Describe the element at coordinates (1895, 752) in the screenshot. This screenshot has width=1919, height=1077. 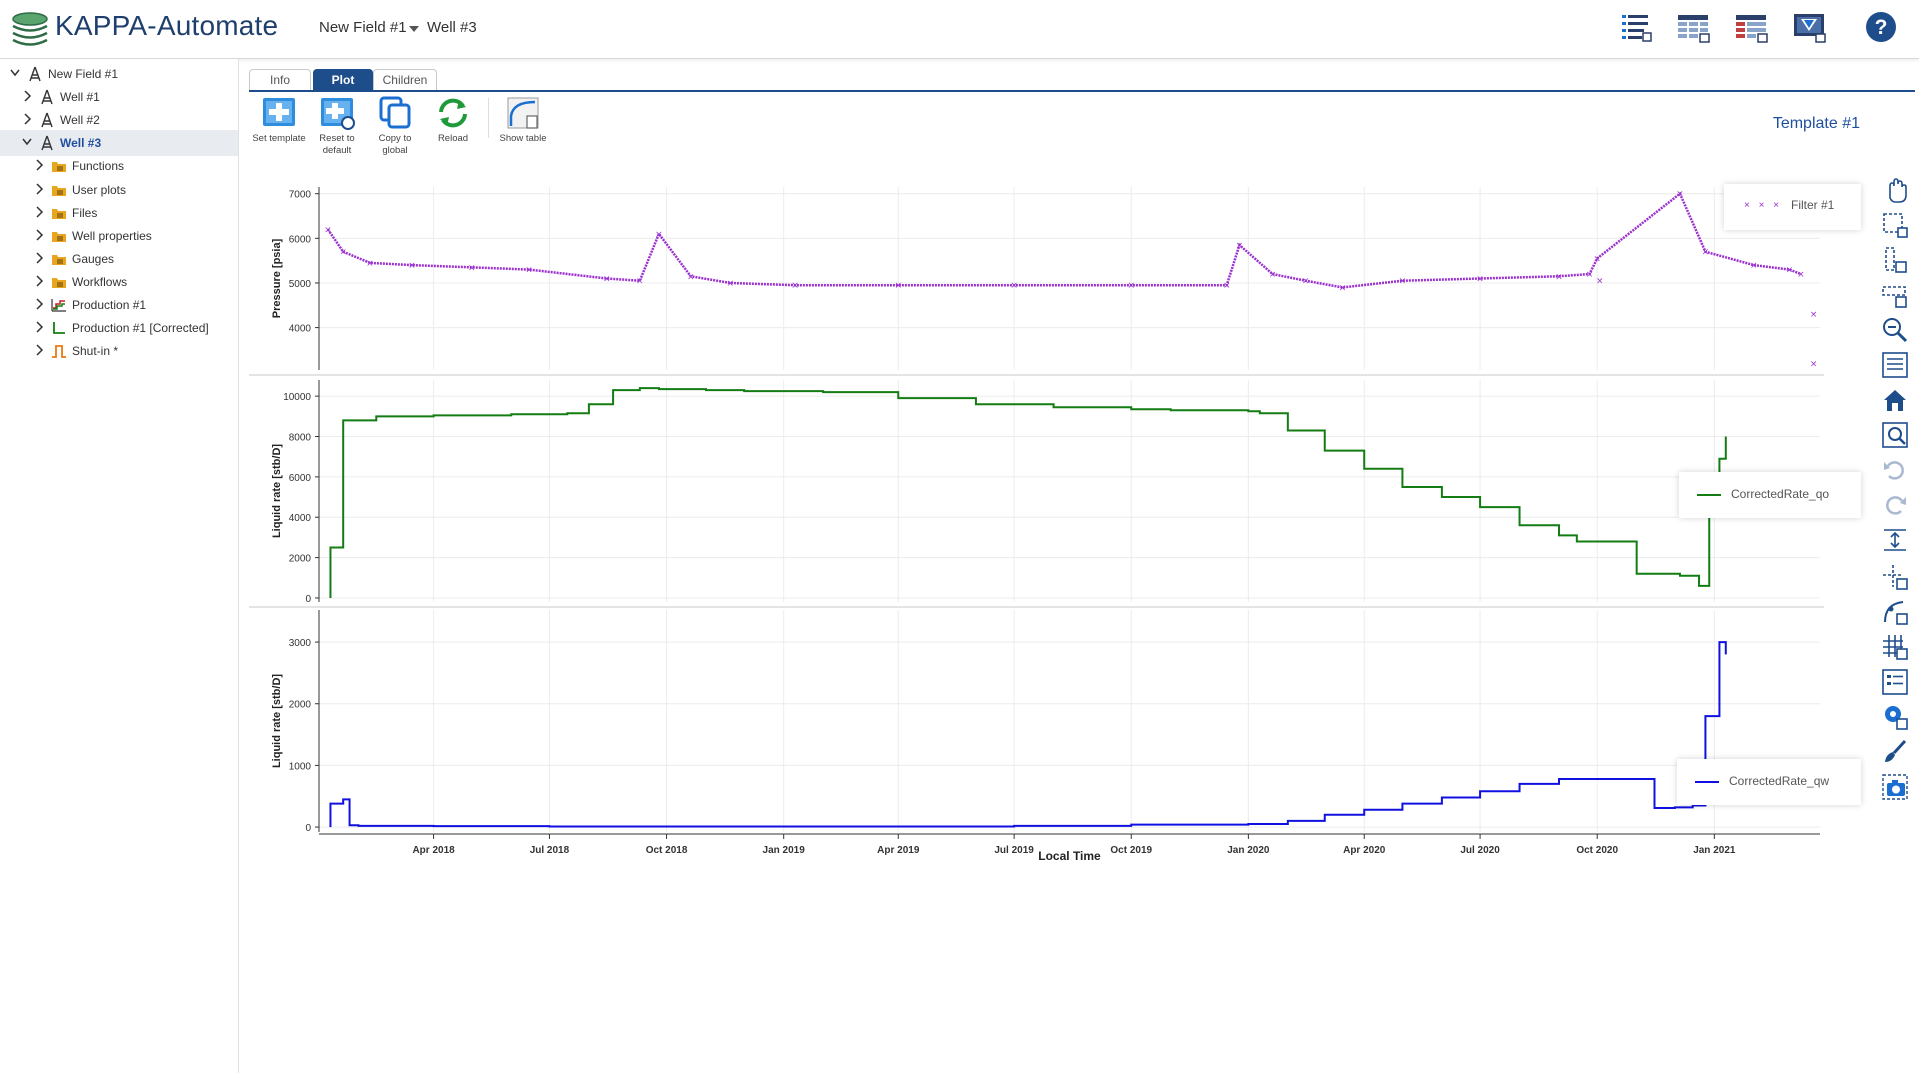
I see `brush-icon` at that location.